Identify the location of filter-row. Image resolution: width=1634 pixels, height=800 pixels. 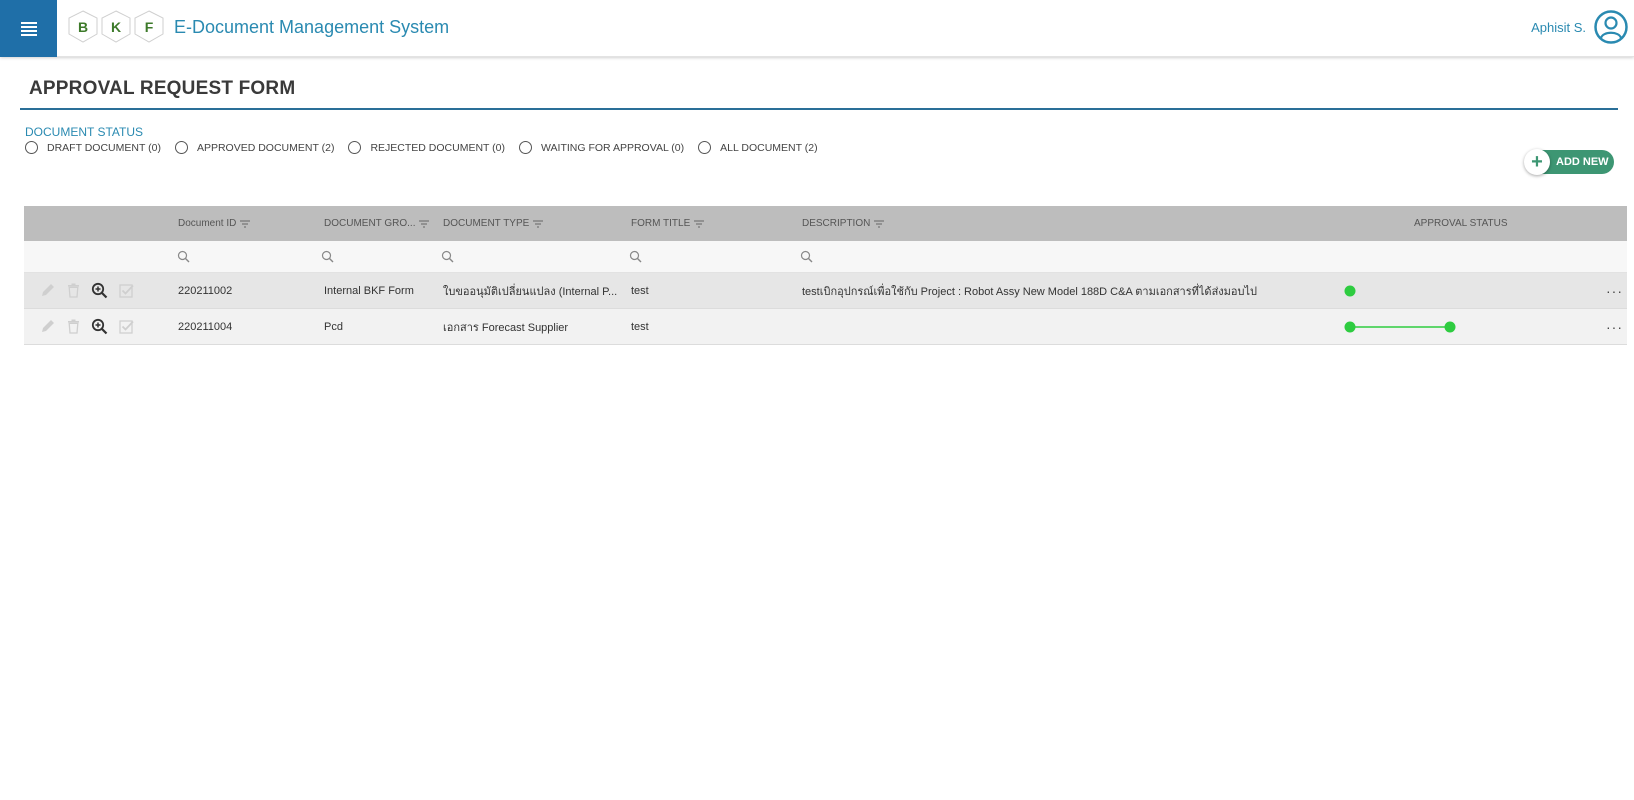
(825, 257).